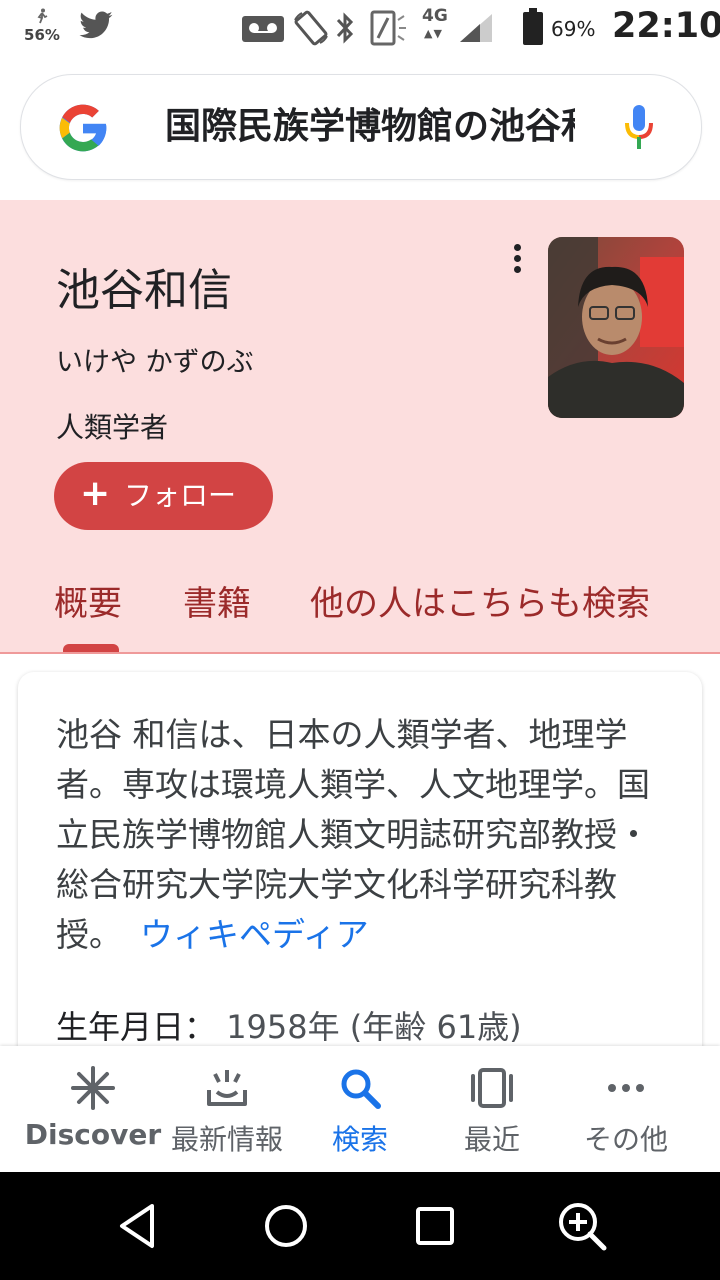 The height and width of the screenshot is (1280, 720). Describe the element at coordinates (138, 1226) in the screenshot. I see `back-icon` at that location.